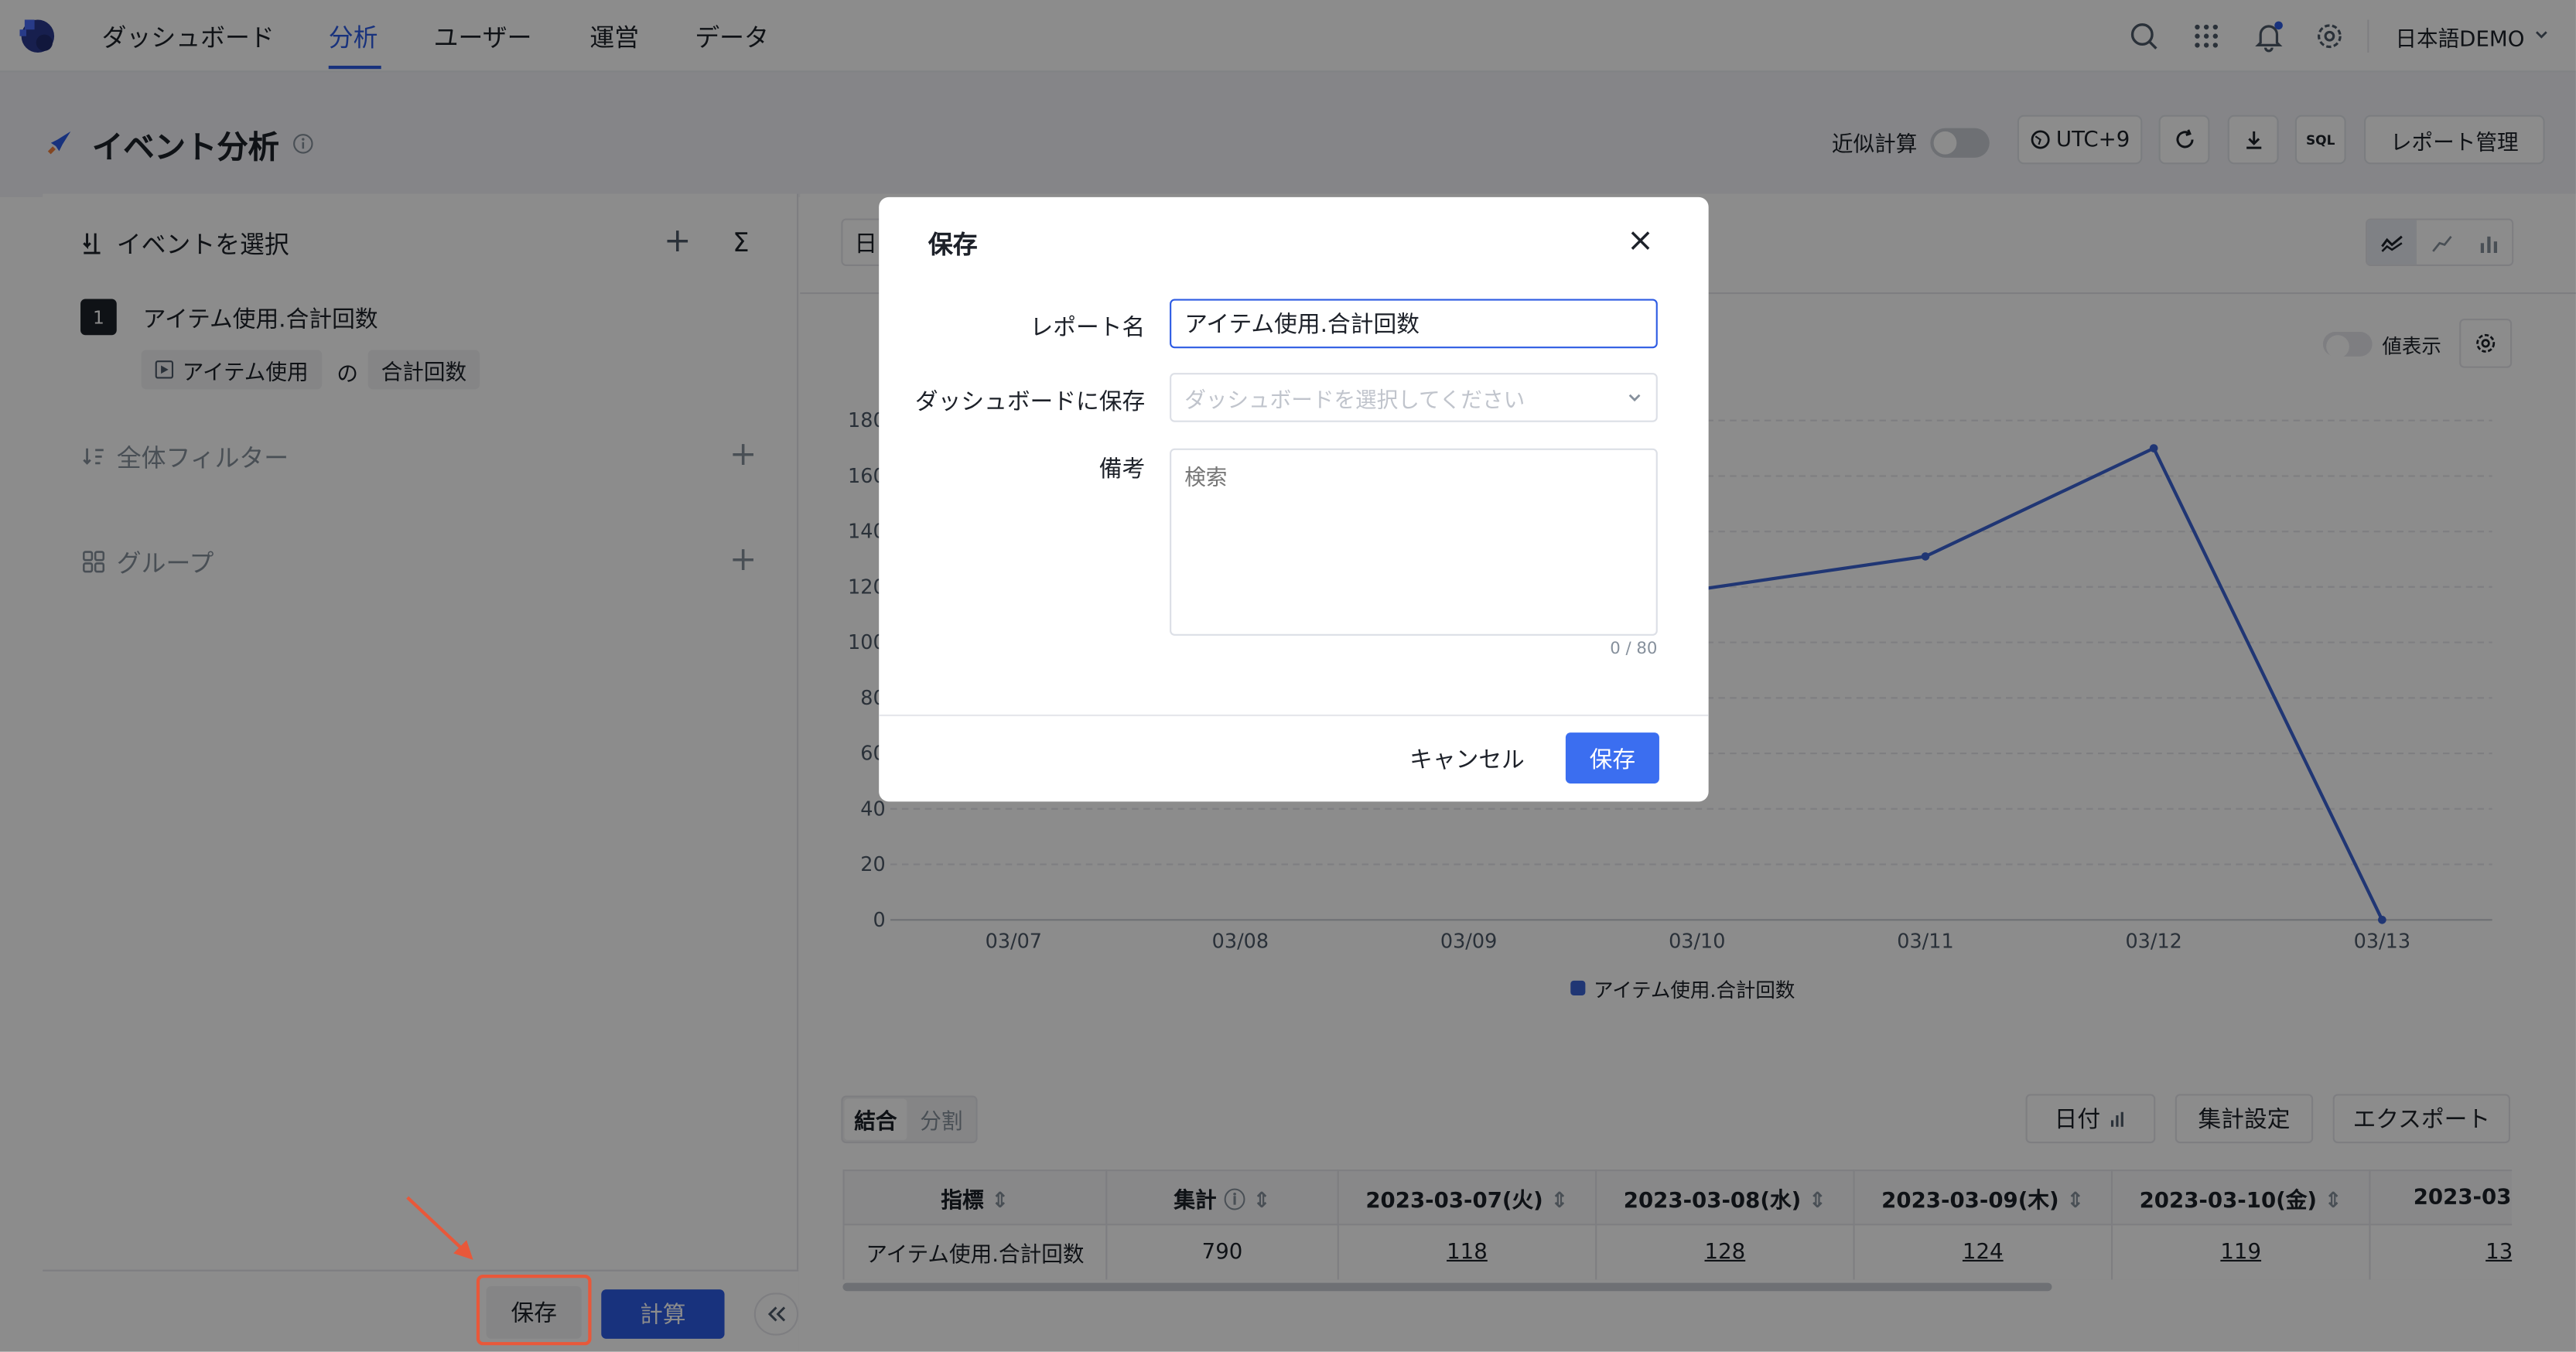 This screenshot has height=1352, width=2576. I want to click on note-textarea, so click(1414, 542).